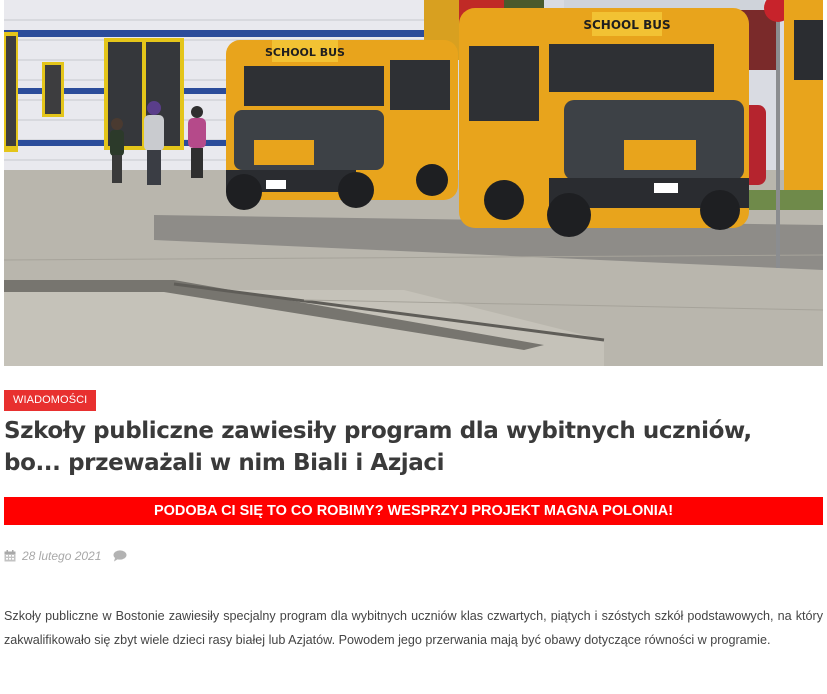 The image size is (827, 694). What do you see at coordinates (10, 556) in the screenshot?
I see `calendar-icon` at bounding box center [10, 556].